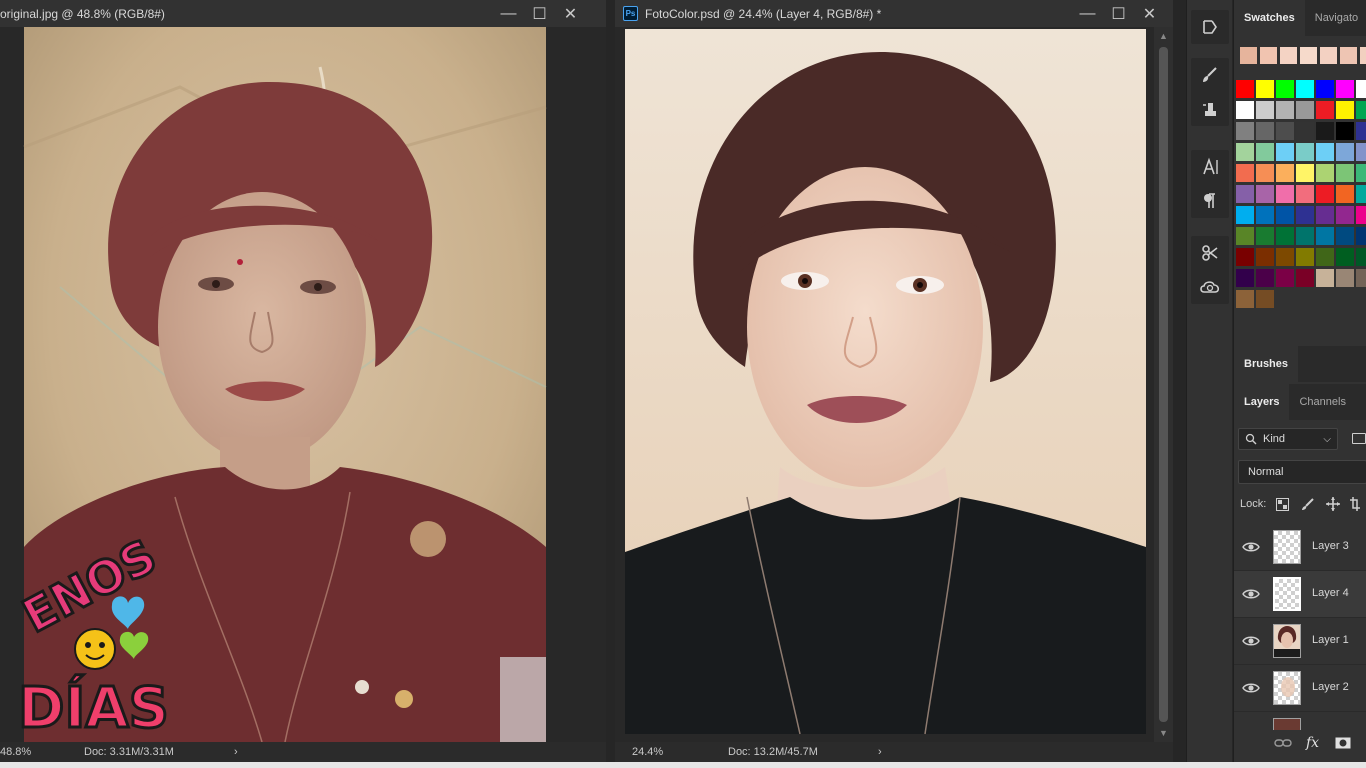 The height and width of the screenshot is (768, 1366). Describe the element at coordinates (1300, 688) in the screenshot. I see `layer-row: Layer 2` at that location.